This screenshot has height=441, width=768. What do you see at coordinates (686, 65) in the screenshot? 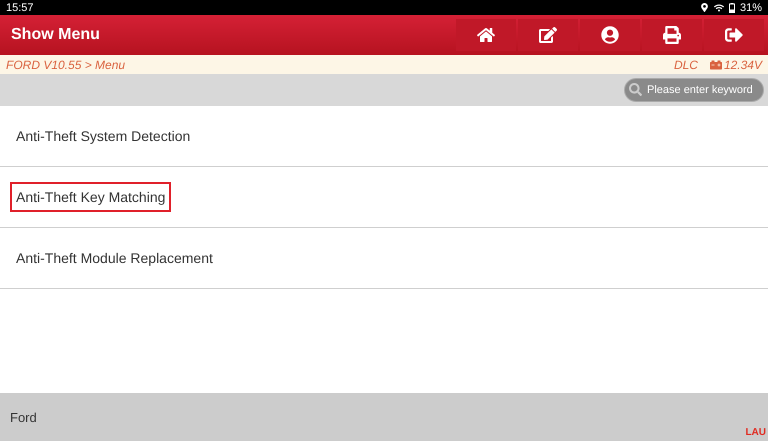
I see `connector-label: DLC` at bounding box center [686, 65].